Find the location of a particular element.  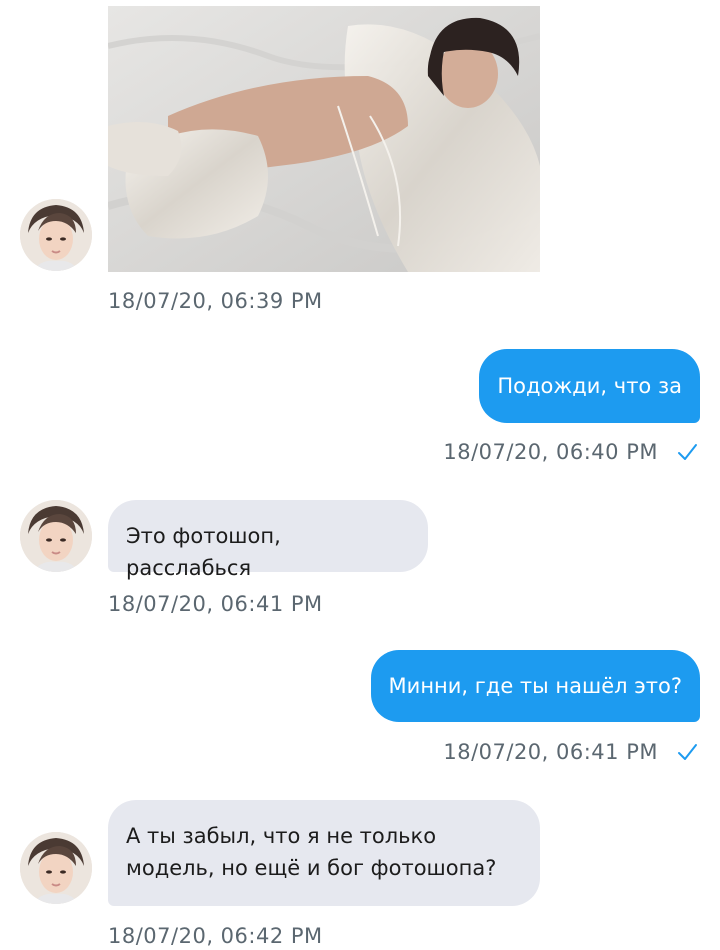

outgoing-message-bubble: Подожди, что за is located at coordinates (589, 386).